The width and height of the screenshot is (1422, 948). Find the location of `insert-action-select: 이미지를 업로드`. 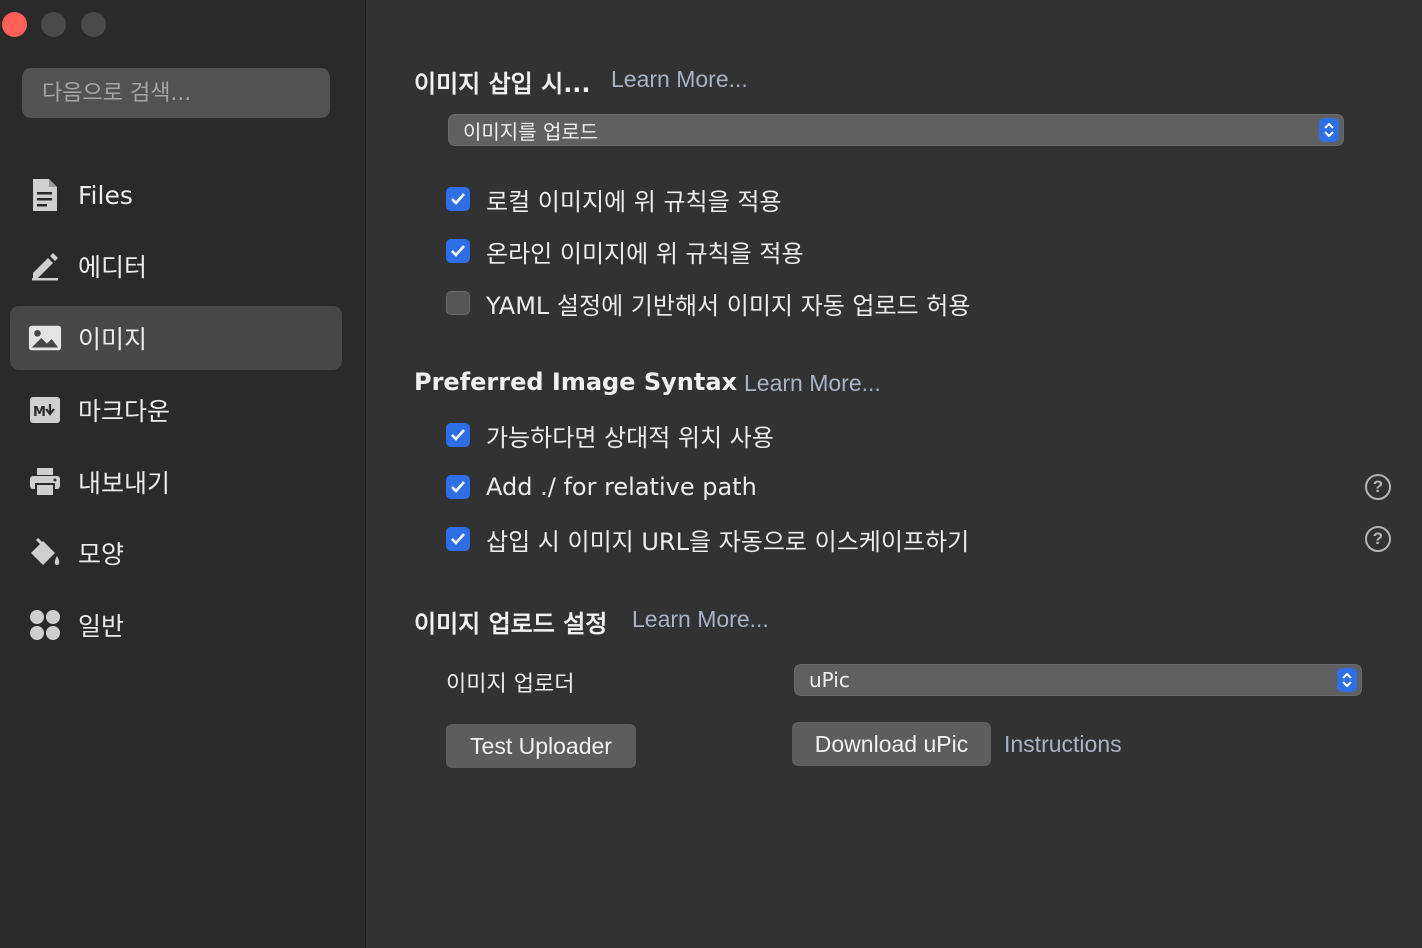

insert-action-select: 이미지를 업로드 is located at coordinates (896, 130).